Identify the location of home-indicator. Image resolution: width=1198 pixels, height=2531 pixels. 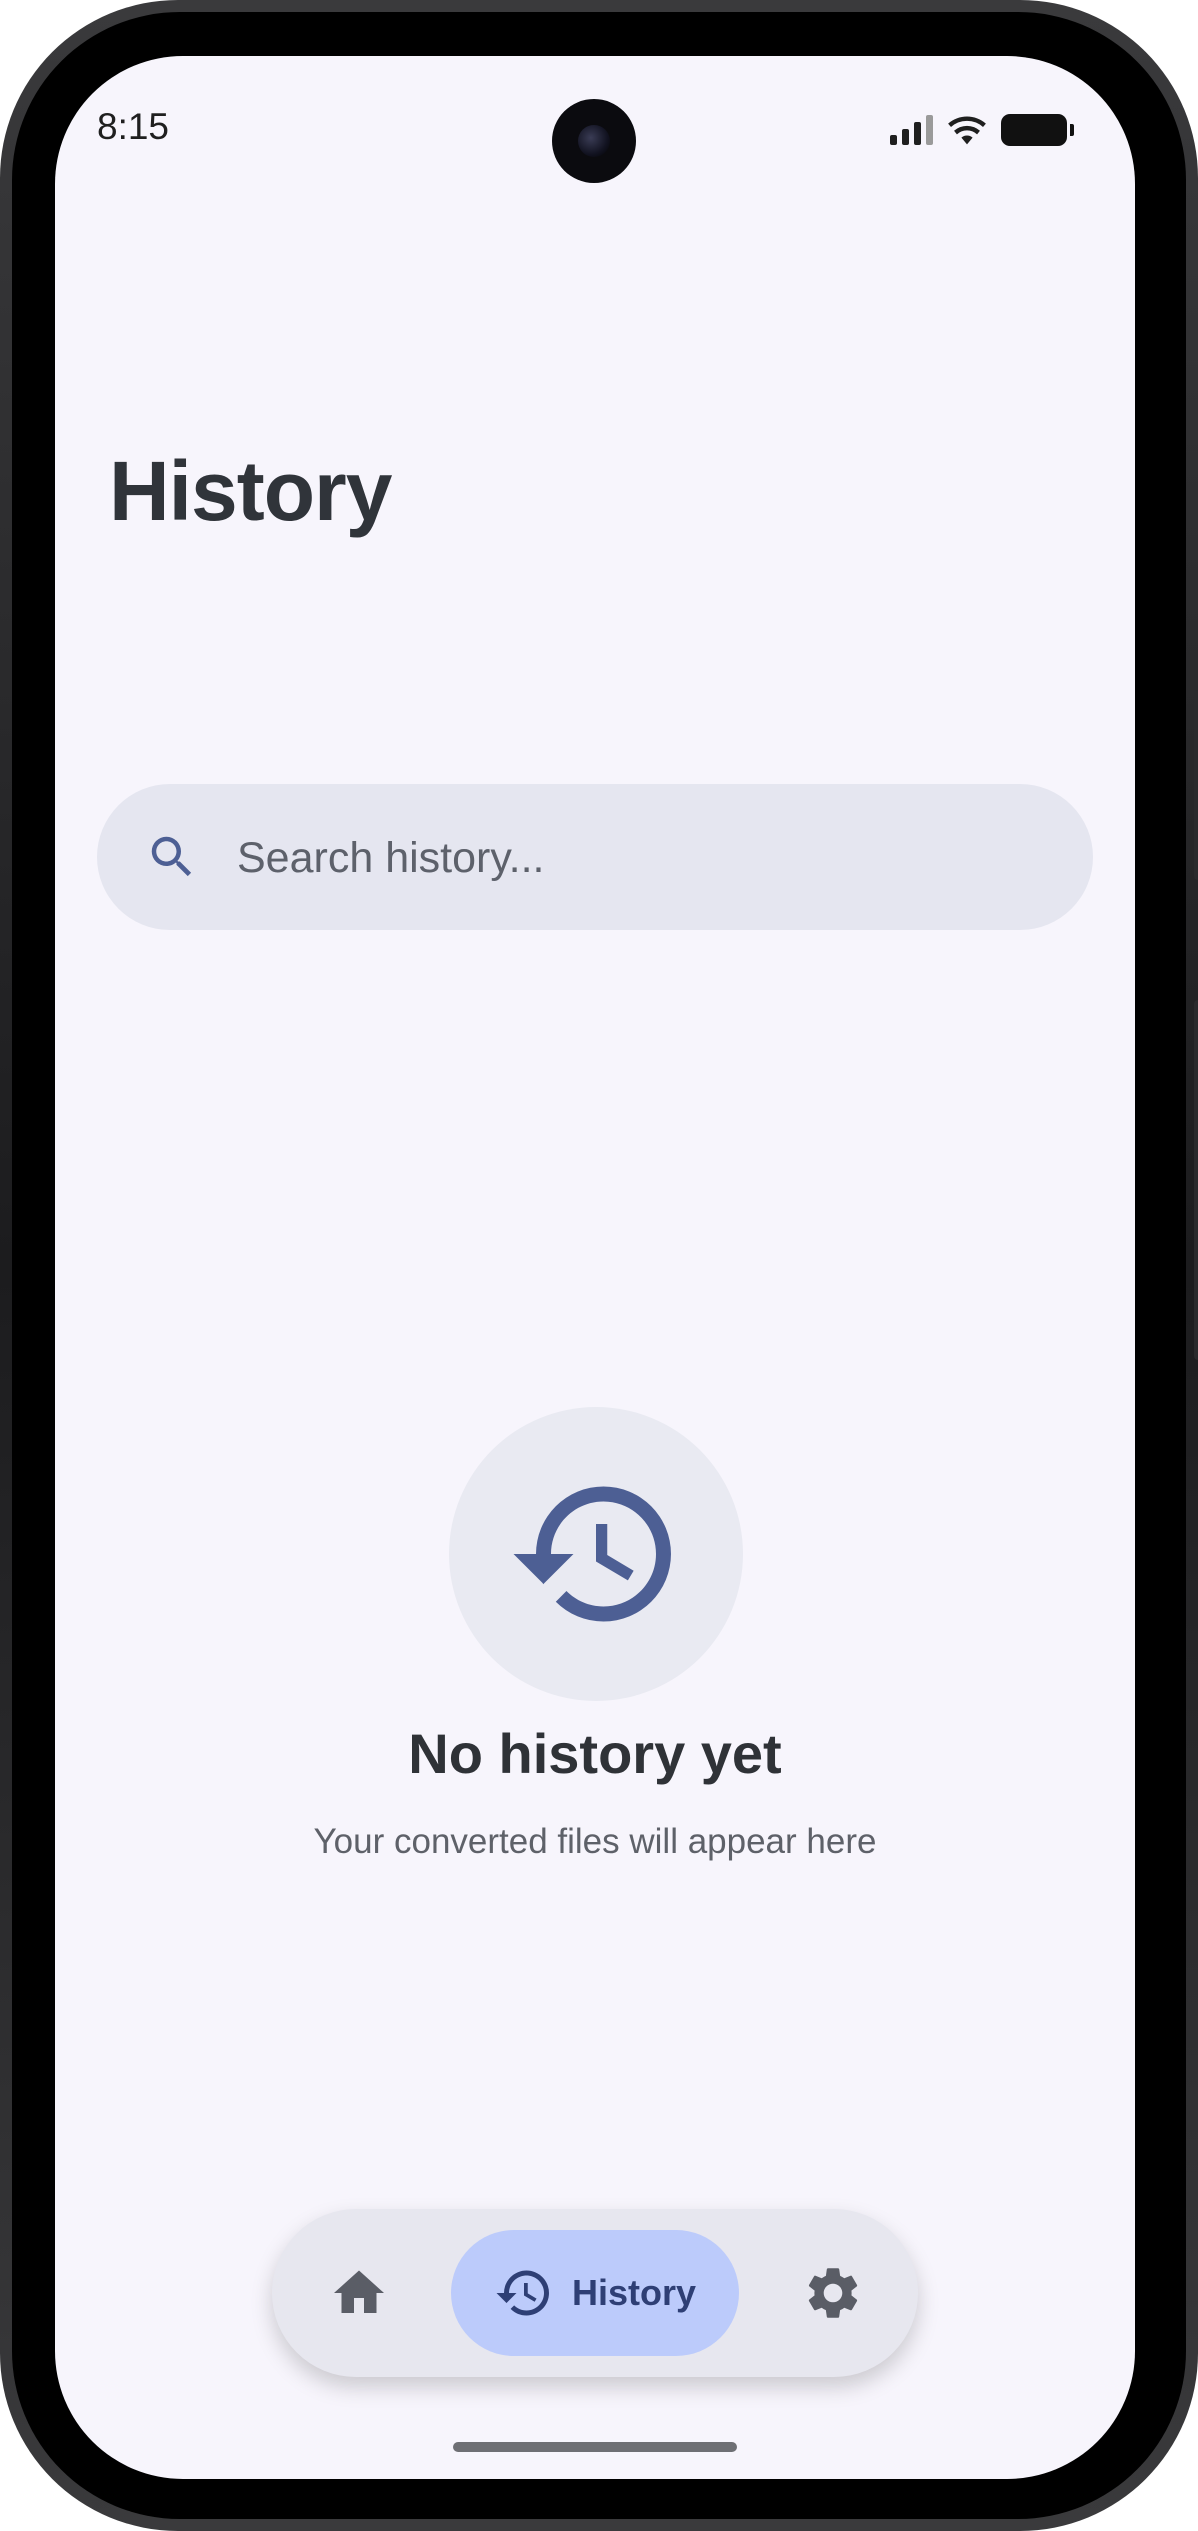
(595, 2447).